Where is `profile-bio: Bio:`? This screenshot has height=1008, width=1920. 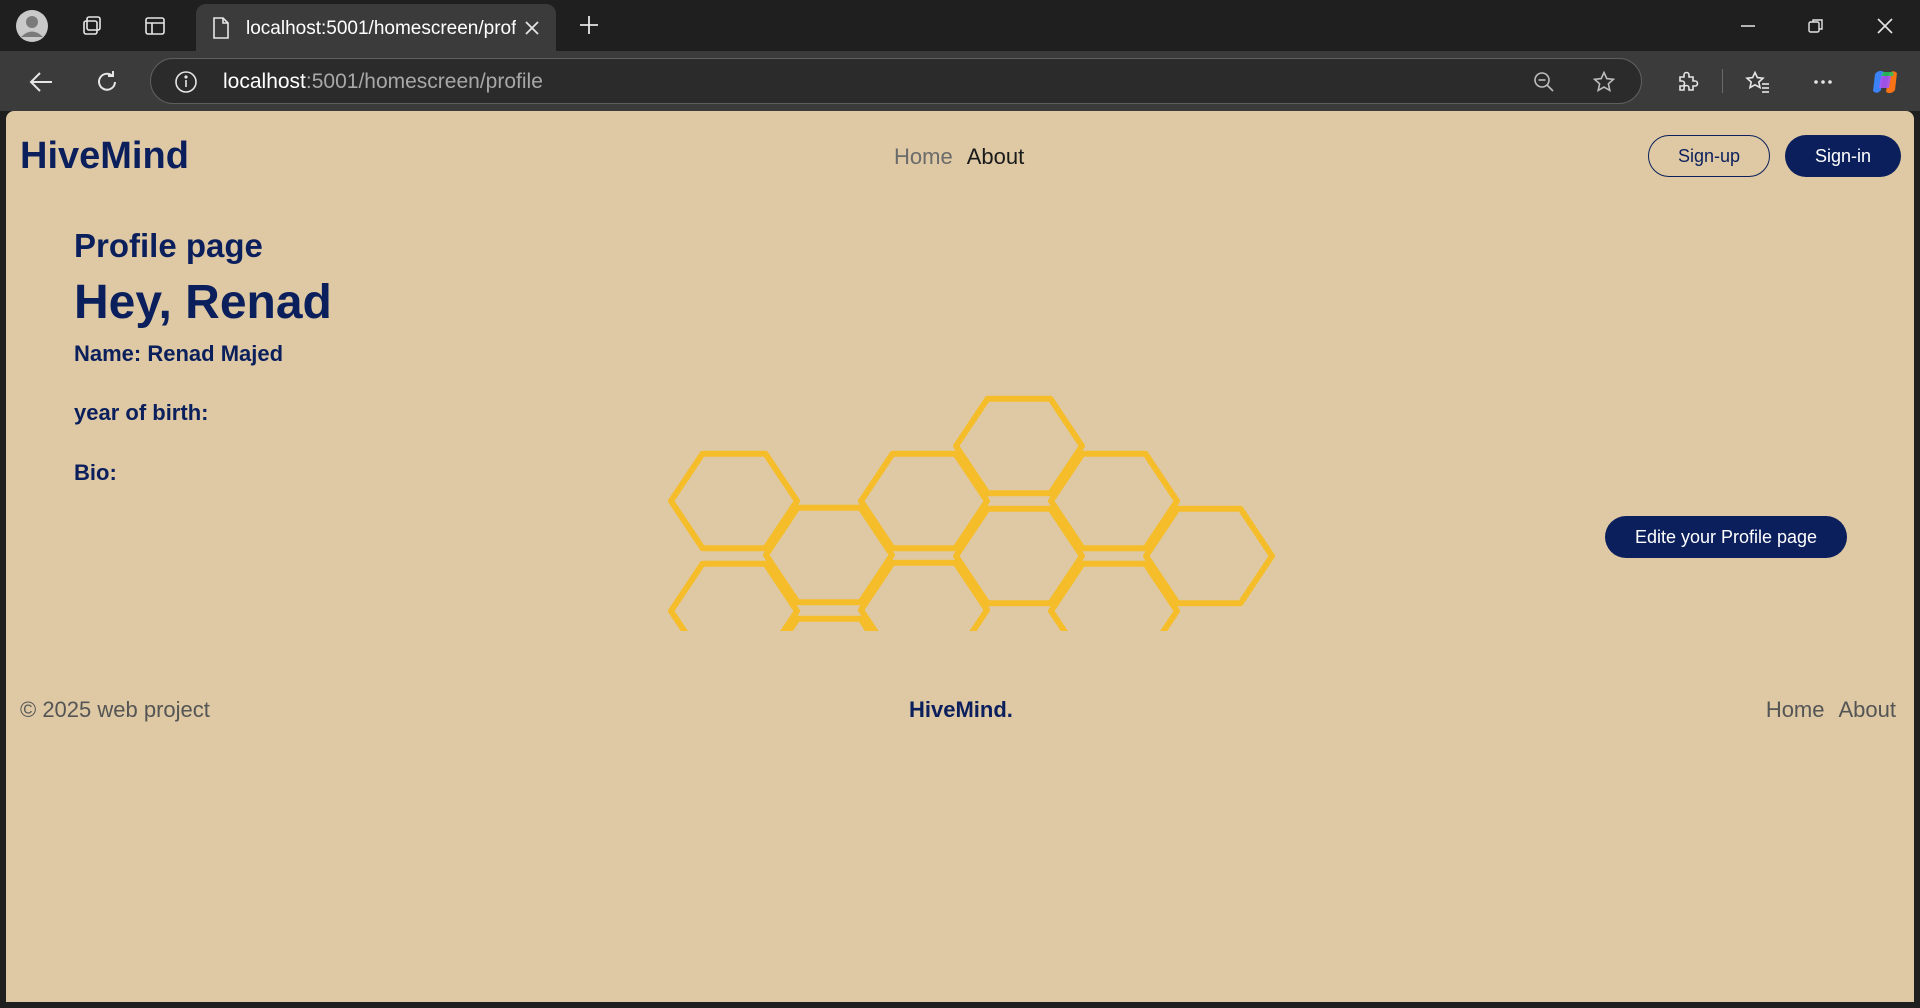 profile-bio: Bio: is located at coordinates (95, 472).